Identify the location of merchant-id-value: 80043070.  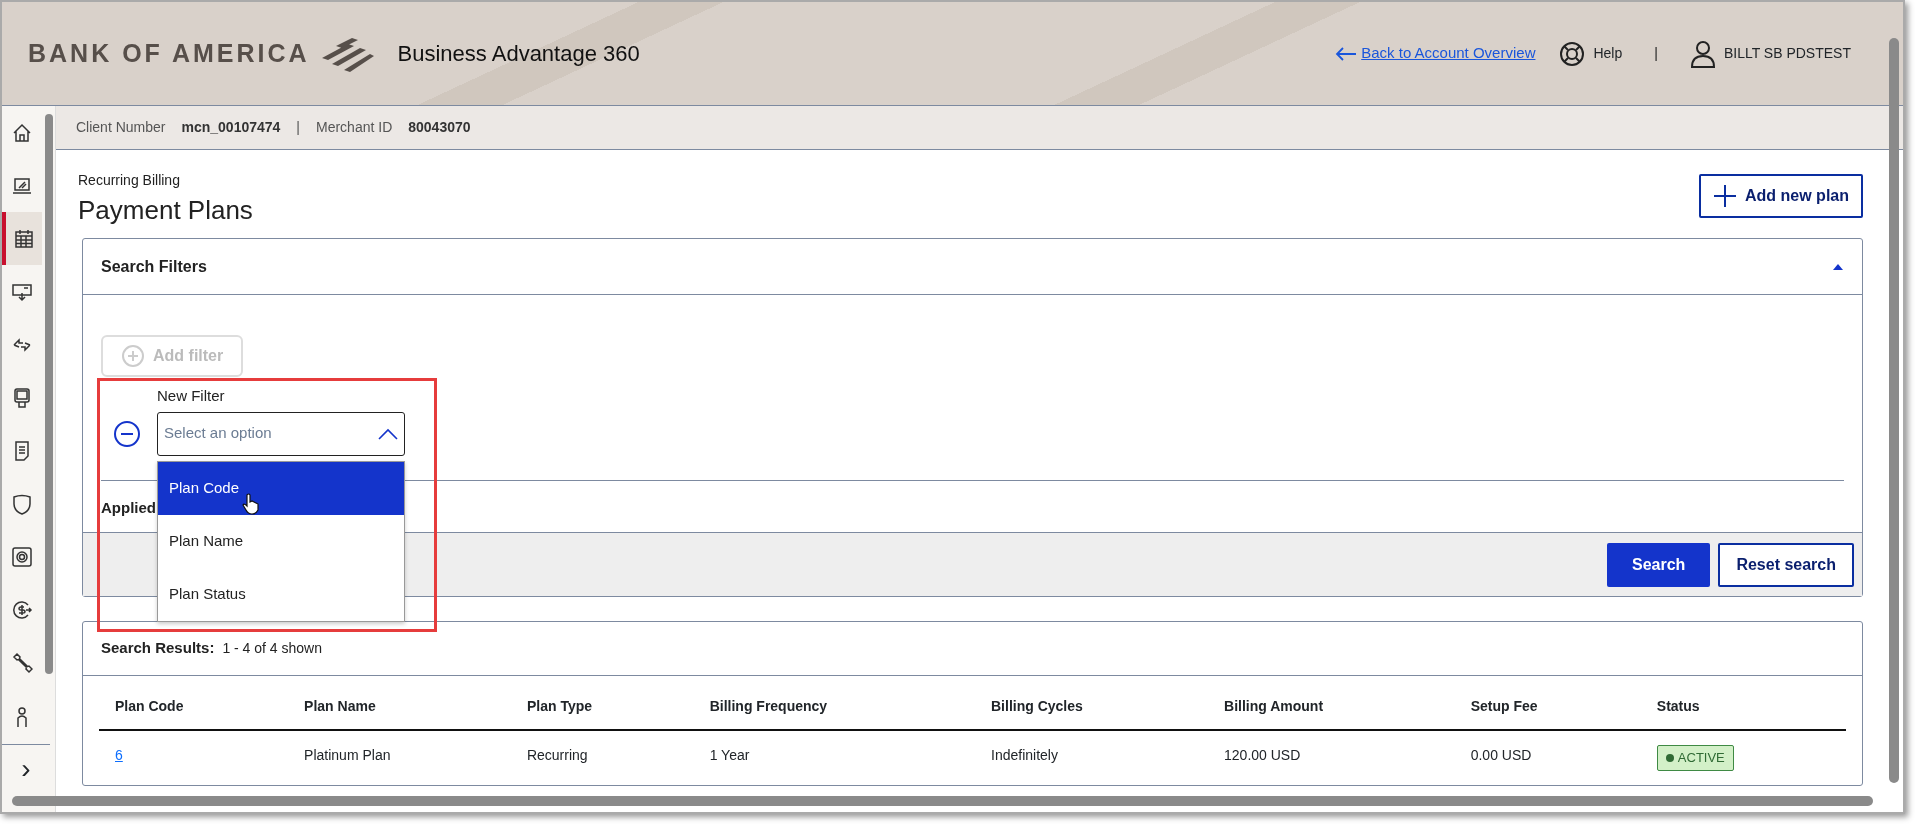
(439, 127).